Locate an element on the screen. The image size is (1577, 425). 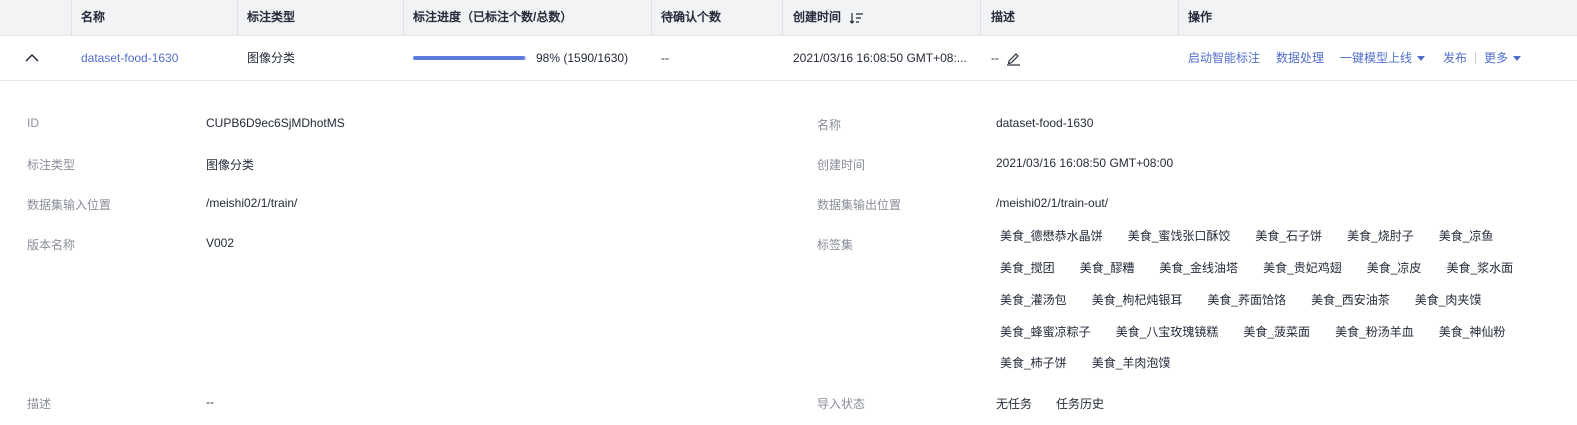
detail-label-input-location: 数据集输入位置 is located at coordinates (69, 205).